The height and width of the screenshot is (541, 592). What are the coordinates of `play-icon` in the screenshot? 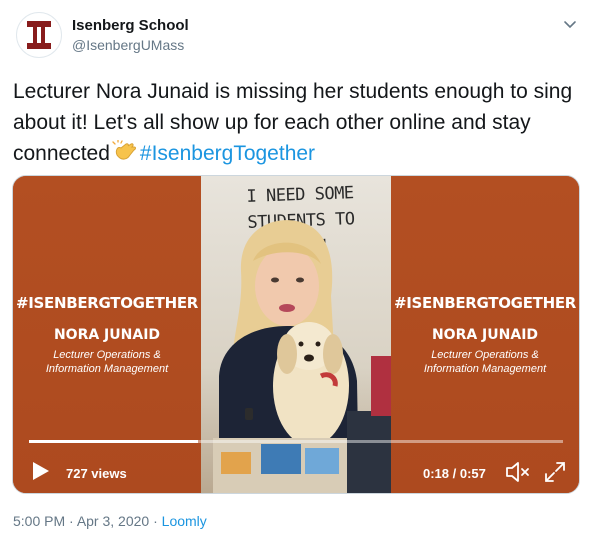 It's located at (40, 471).